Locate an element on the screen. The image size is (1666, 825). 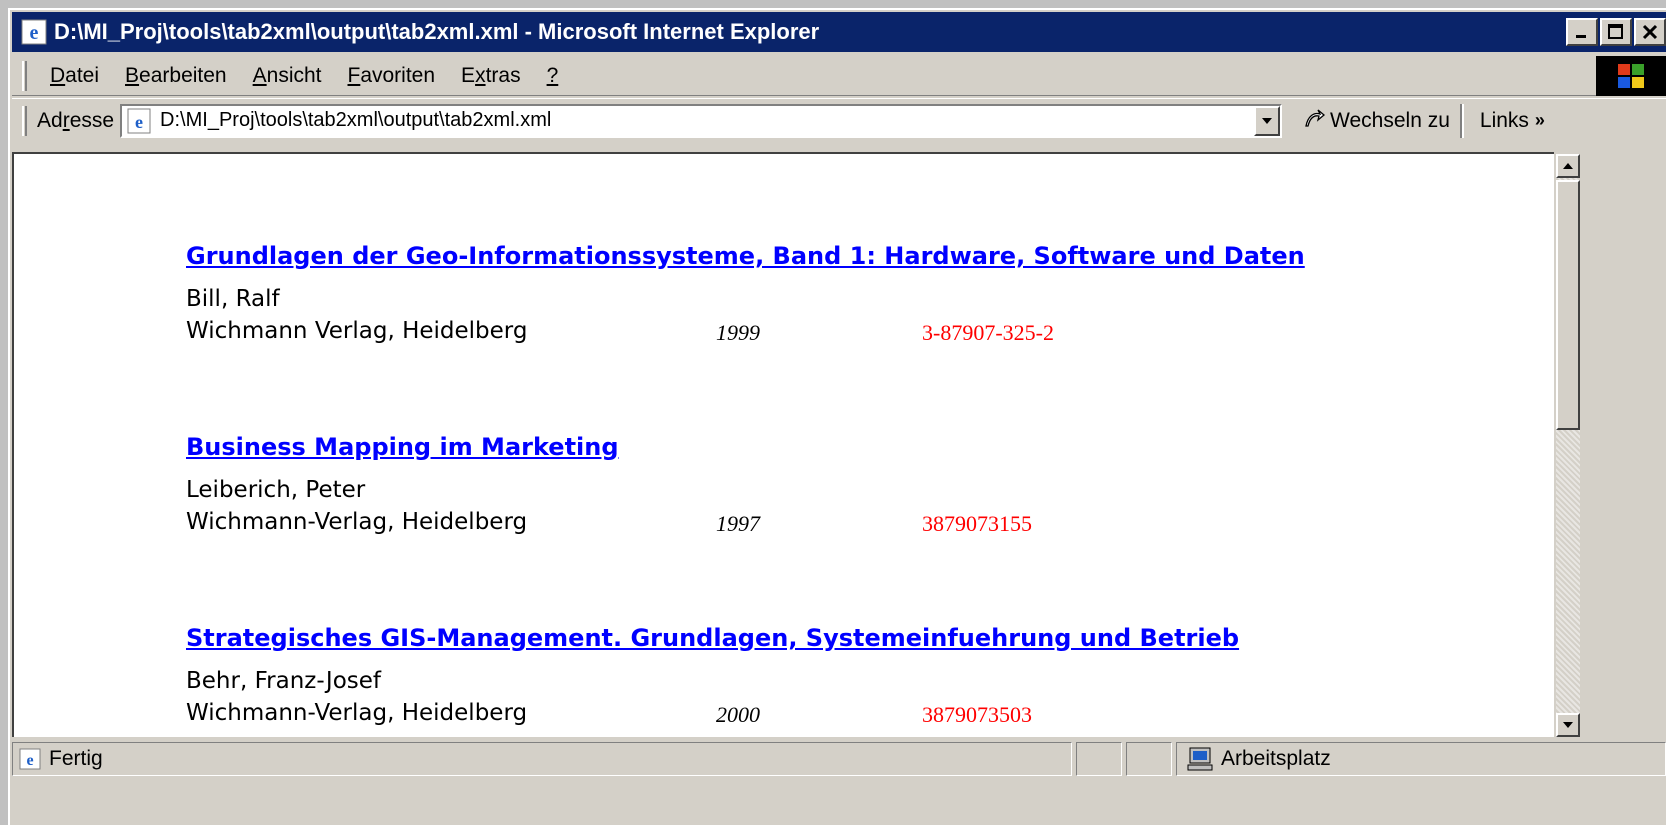
status-zone: Arbeitsplatz is located at coordinates (1421, 759).